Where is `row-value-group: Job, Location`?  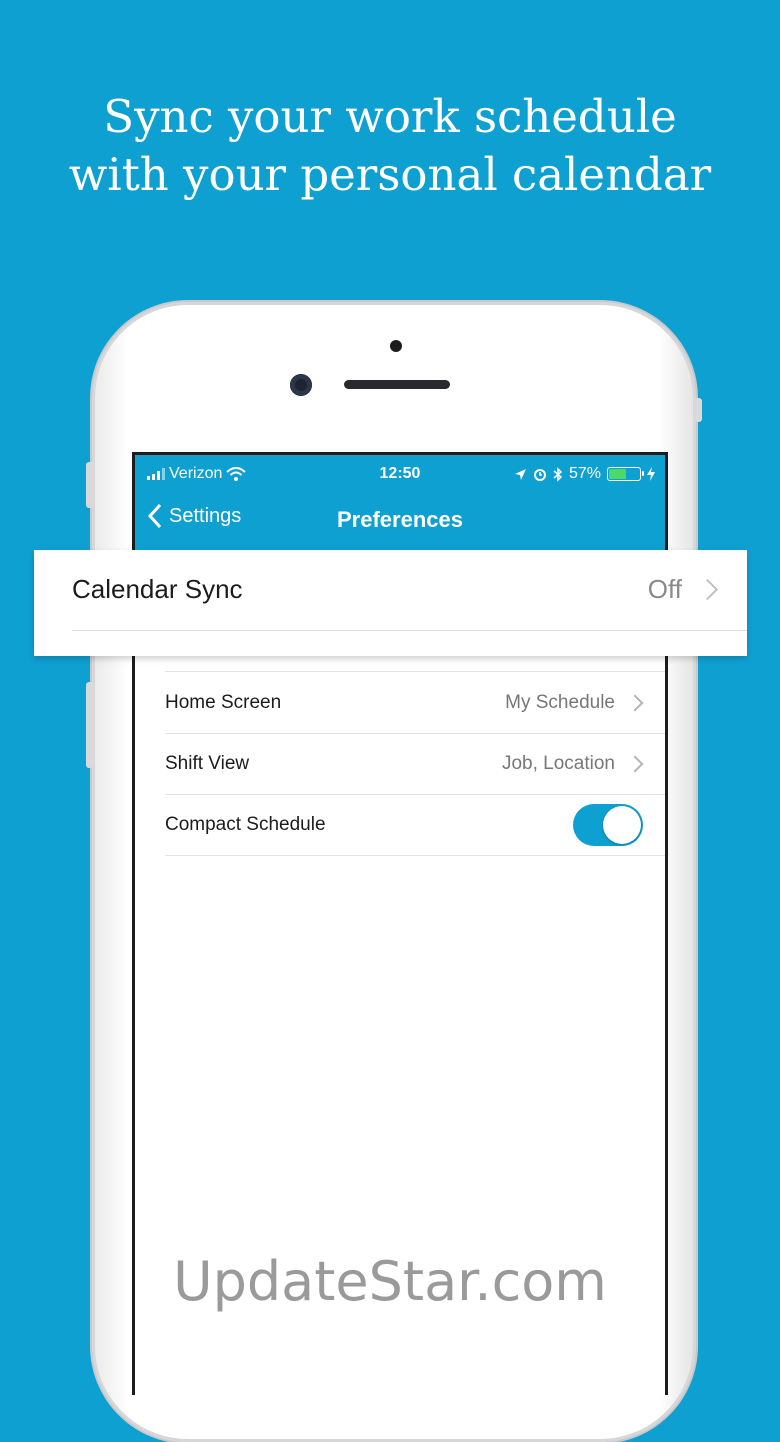 row-value-group: Job, Location is located at coordinates (583, 764).